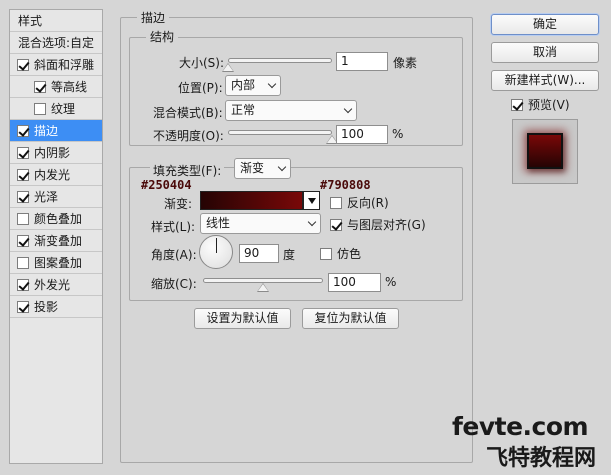  I want to click on make-default-button: 设置为默认值, so click(242, 318).